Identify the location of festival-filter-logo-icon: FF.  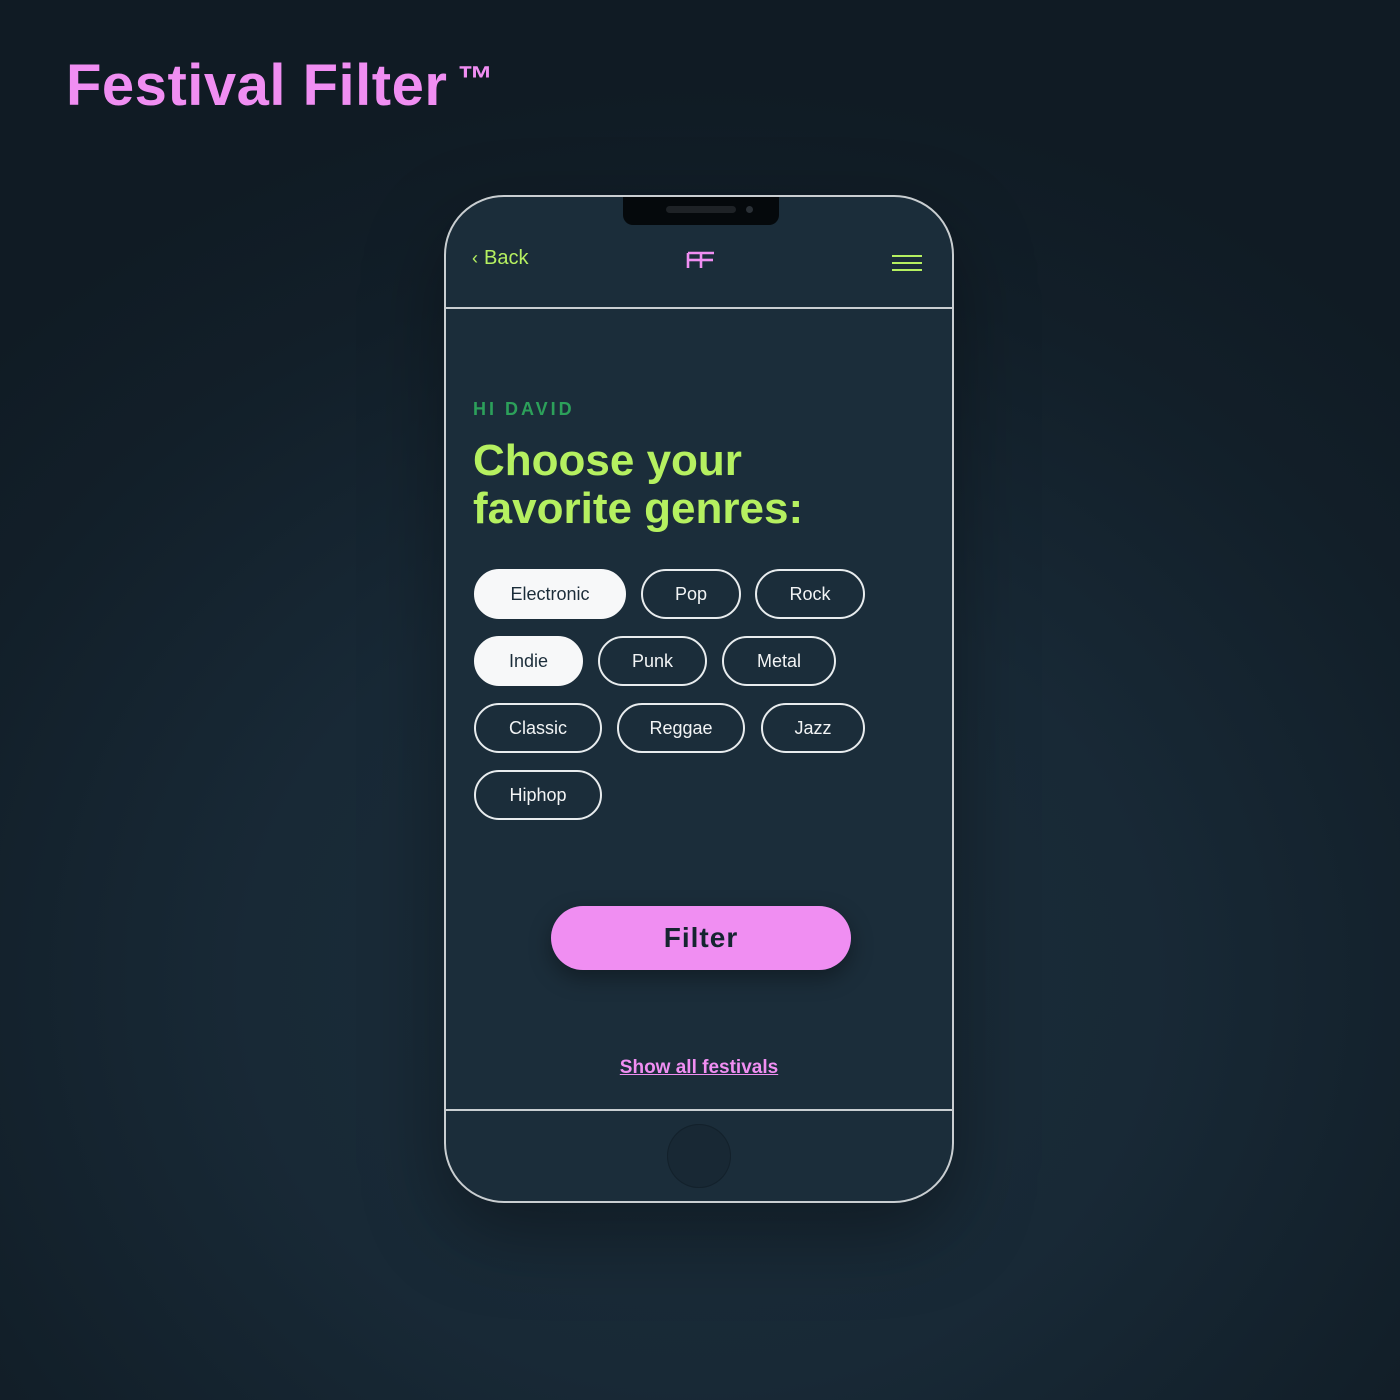
(700, 259).